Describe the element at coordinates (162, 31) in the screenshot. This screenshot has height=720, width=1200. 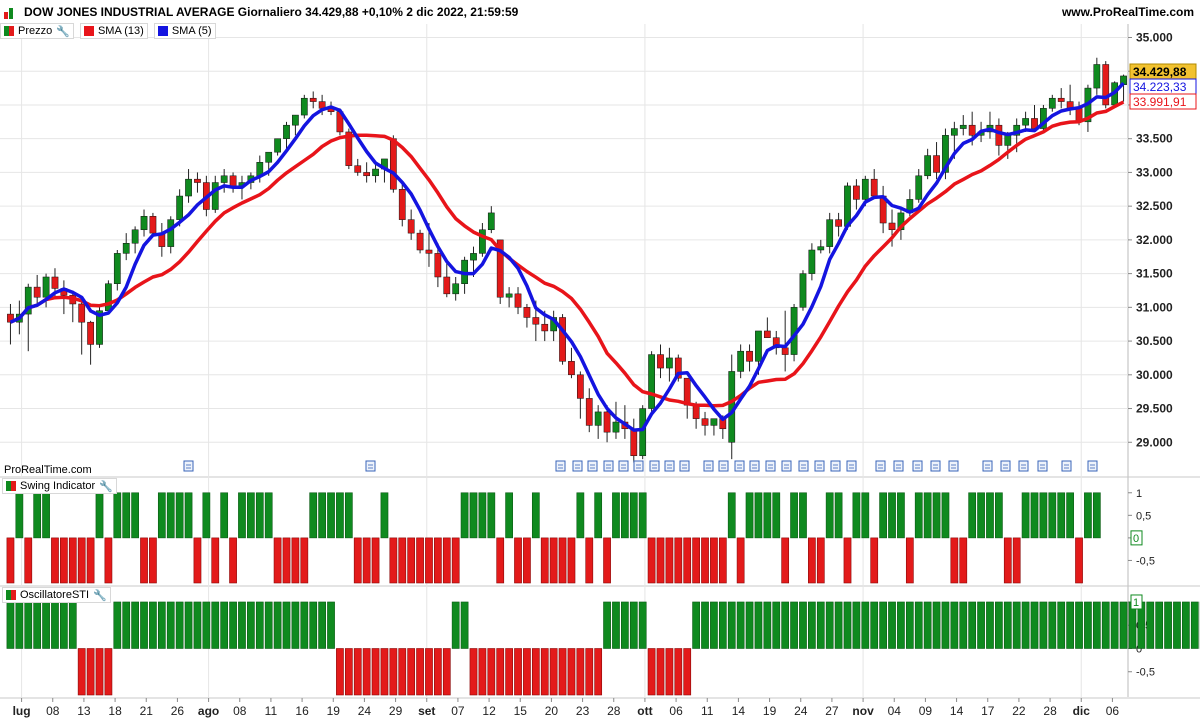
I see `sma5-color-swatch` at that location.